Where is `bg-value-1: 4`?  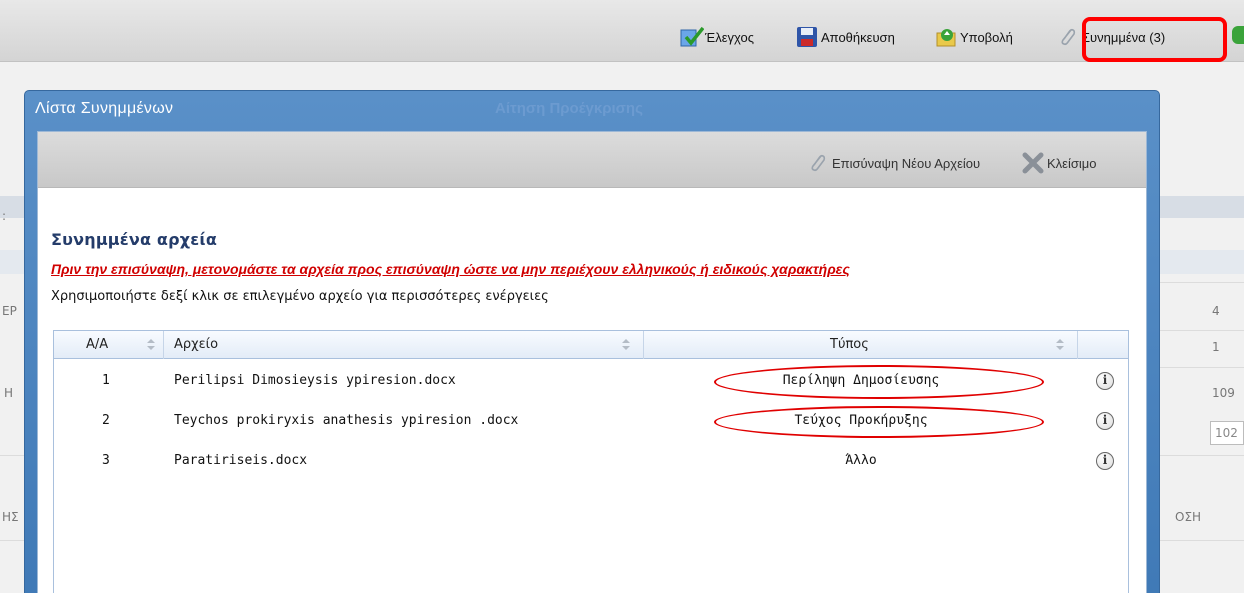
bg-value-1: 4 is located at coordinates (1216, 311).